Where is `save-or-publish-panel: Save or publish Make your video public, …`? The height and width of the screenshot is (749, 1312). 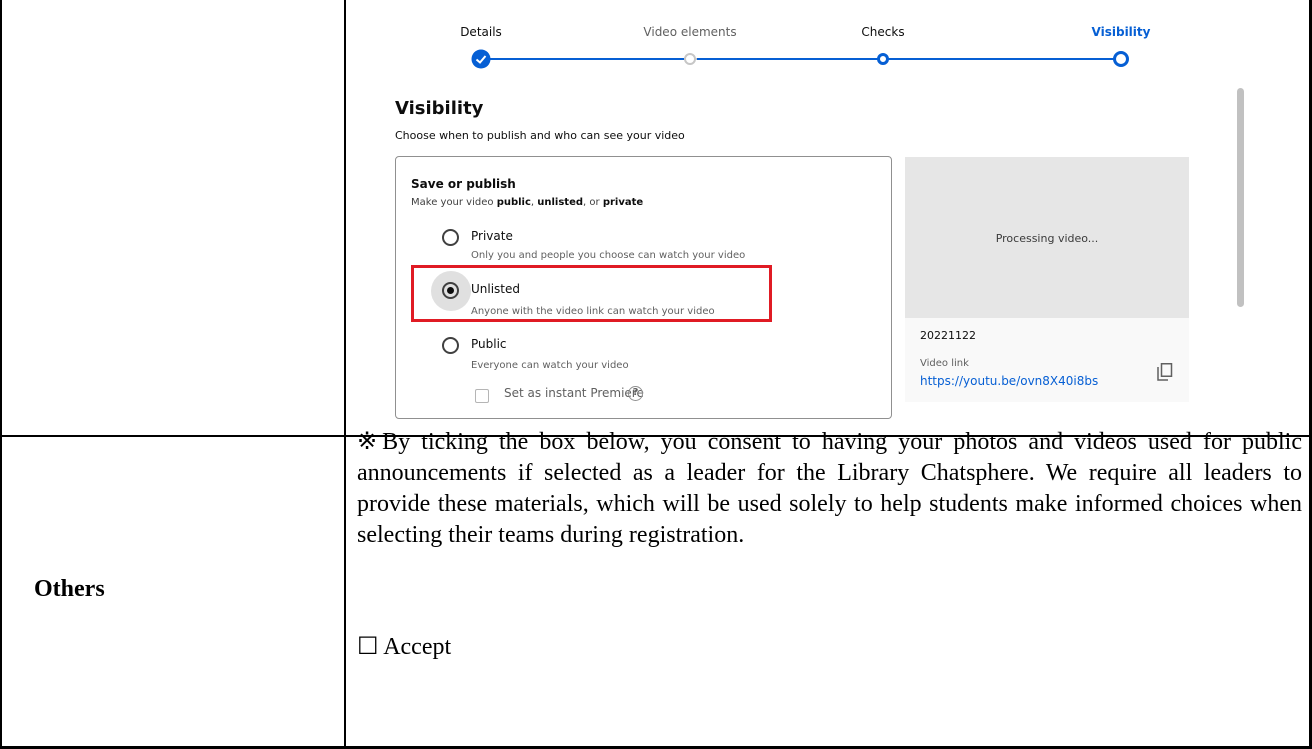 save-or-publish-panel: Save or publish Make your video public, … is located at coordinates (643, 287).